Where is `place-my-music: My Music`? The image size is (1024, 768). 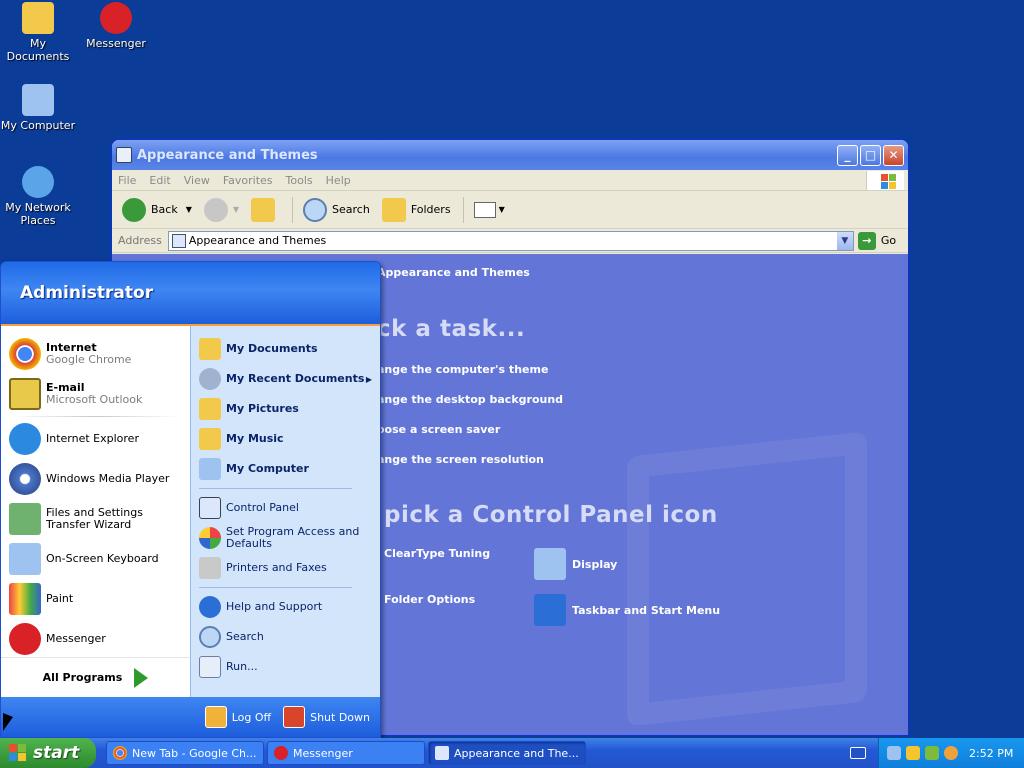 place-my-music: My Music is located at coordinates (285, 439).